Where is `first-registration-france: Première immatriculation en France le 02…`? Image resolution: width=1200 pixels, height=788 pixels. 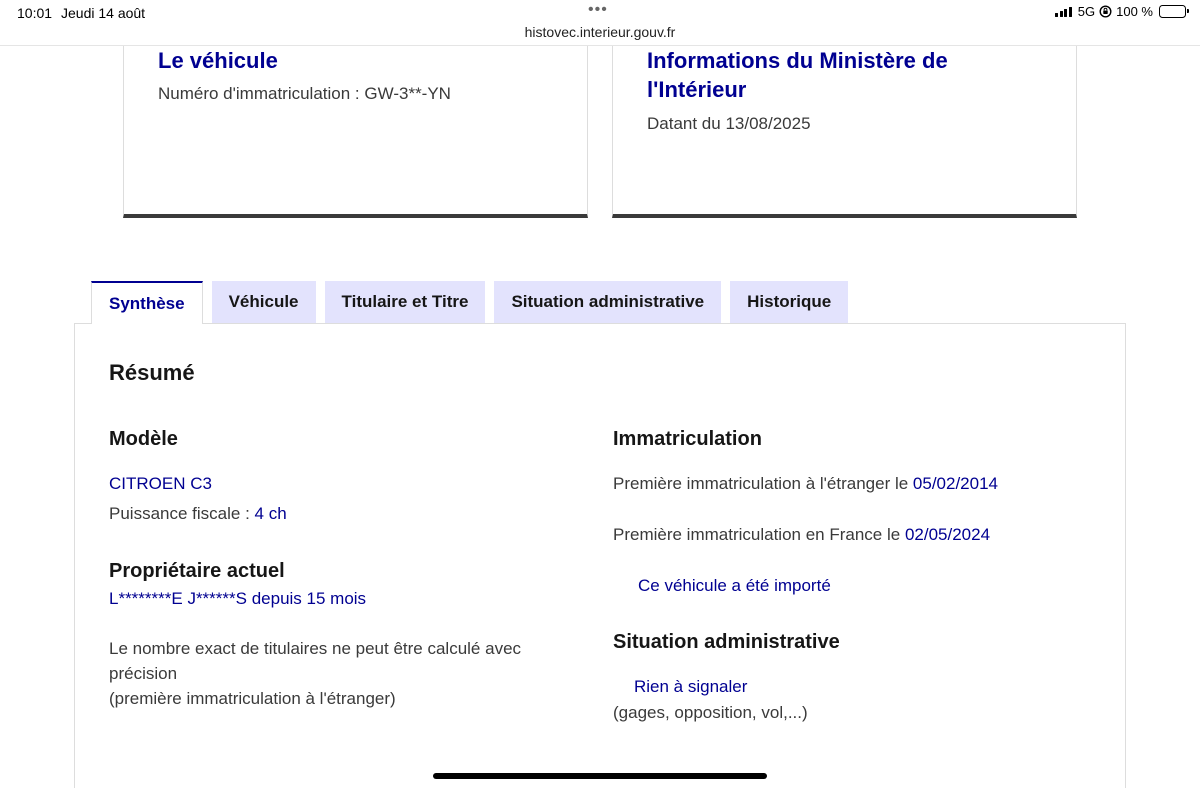 first-registration-france: Première immatriculation en France le 02… is located at coordinates (801, 534).